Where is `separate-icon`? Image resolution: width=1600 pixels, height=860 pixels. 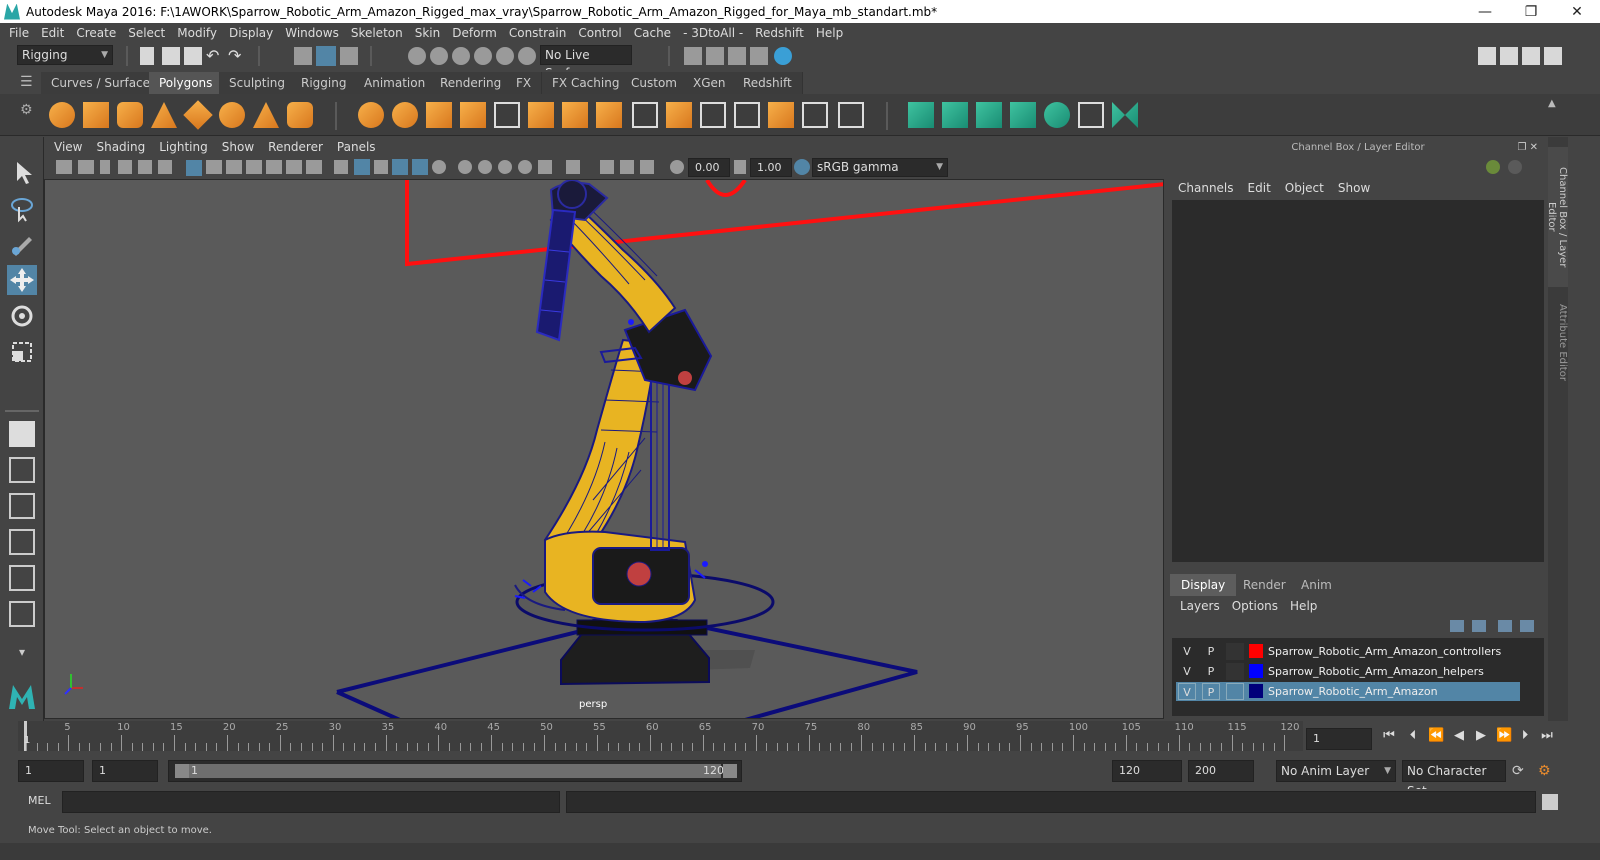
separate-icon is located at coordinates (405, 115).